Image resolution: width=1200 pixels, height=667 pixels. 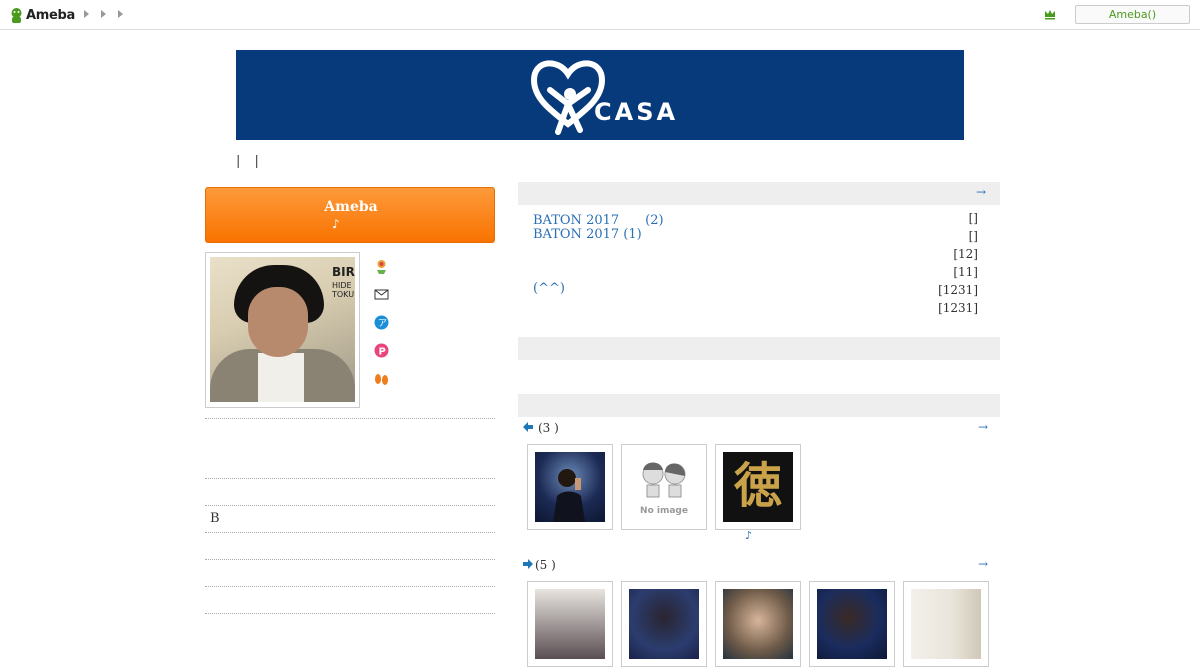 I want to click on kanji-photo: 徳, so click(x=758, y=487).